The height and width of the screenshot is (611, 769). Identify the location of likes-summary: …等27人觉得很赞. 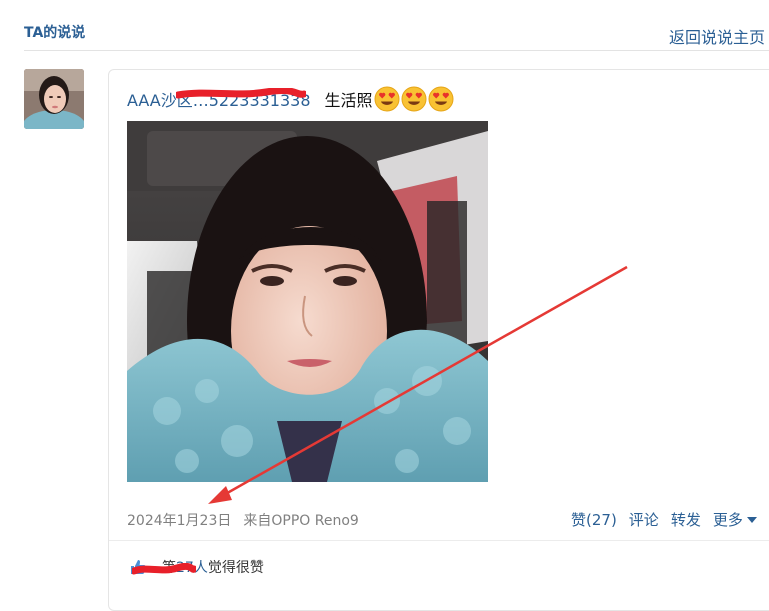
(197, 567).